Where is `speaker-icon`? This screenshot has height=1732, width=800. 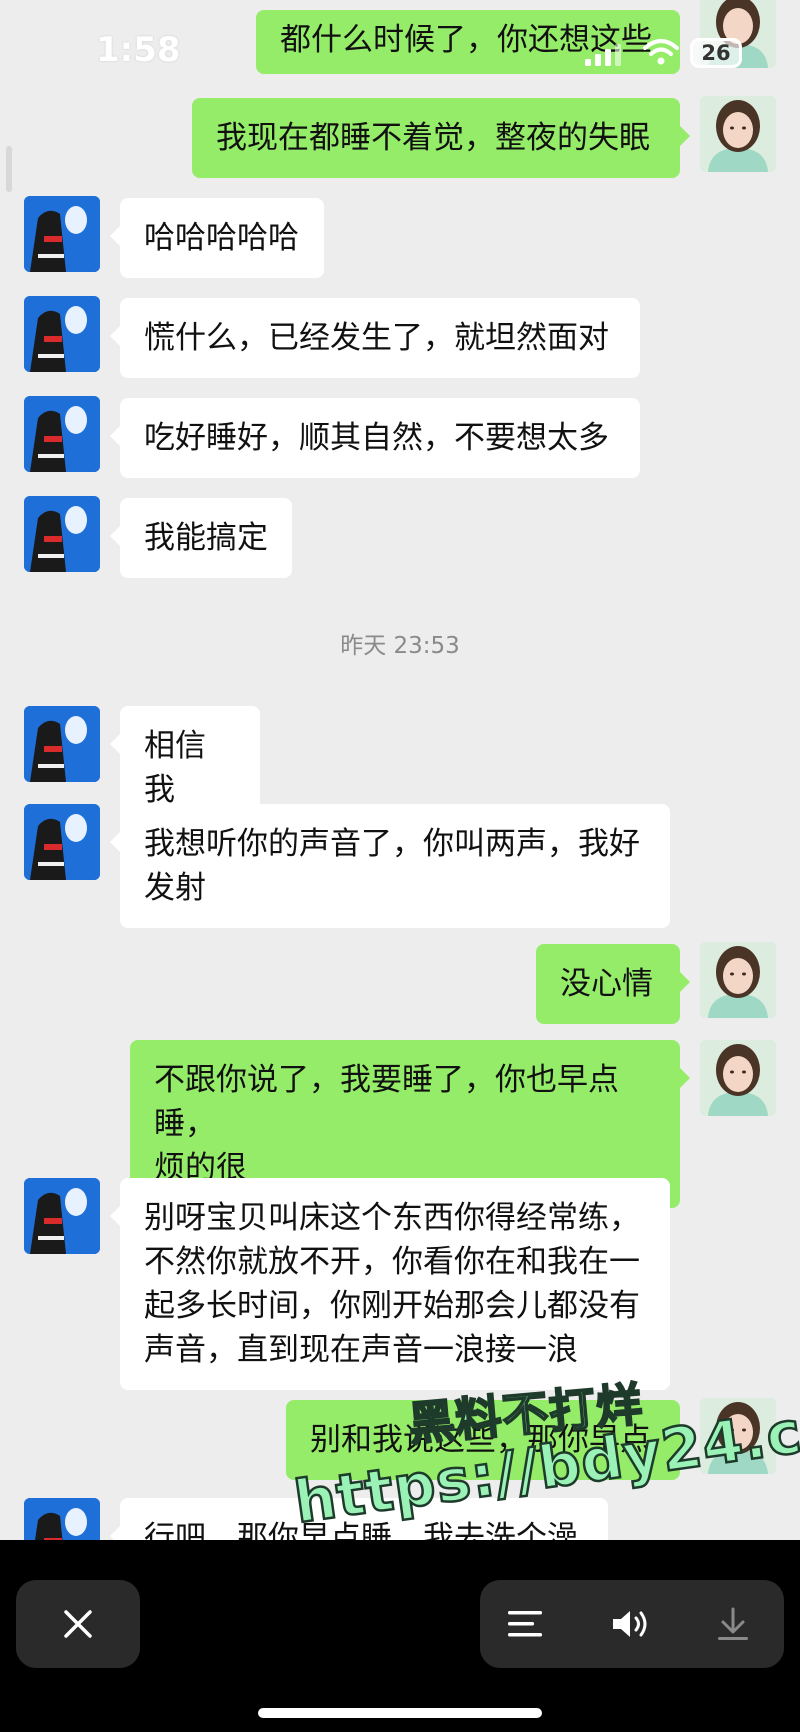 speaker-icon is located at coordinates (631, 1624).